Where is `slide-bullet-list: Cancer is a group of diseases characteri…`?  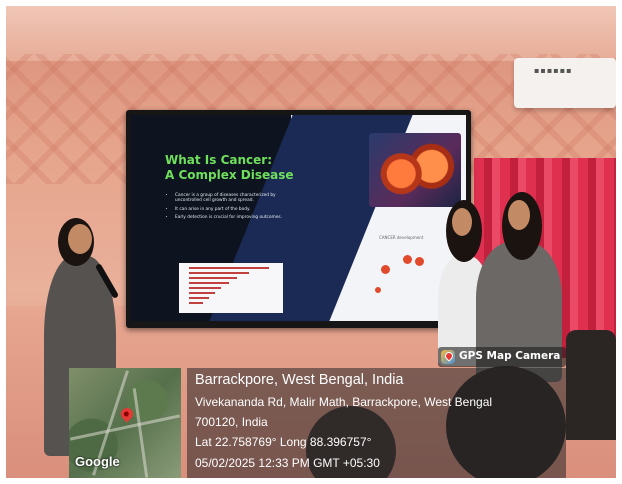
slide-bullet-list: Cancer is a group of diseases characteri… is located at coordinates (230, 208).